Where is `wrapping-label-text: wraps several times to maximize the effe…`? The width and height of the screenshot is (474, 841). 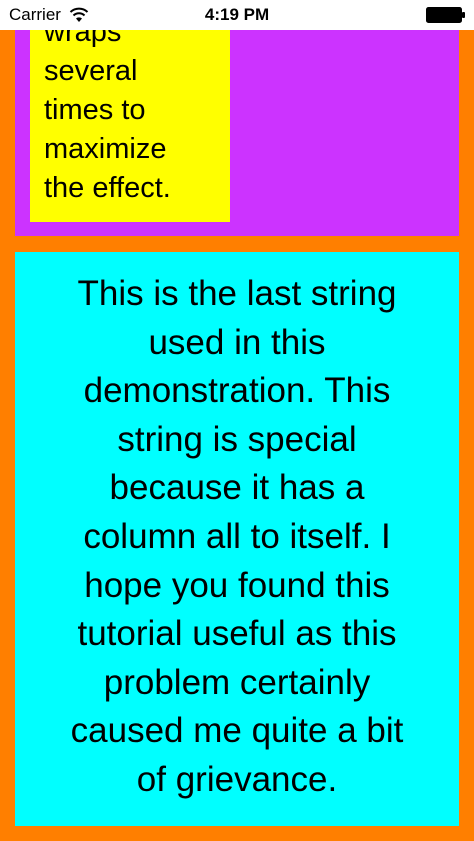 wrapping-label-text: wraps several times to maximize the effe… is located at coordinates (107, 117).